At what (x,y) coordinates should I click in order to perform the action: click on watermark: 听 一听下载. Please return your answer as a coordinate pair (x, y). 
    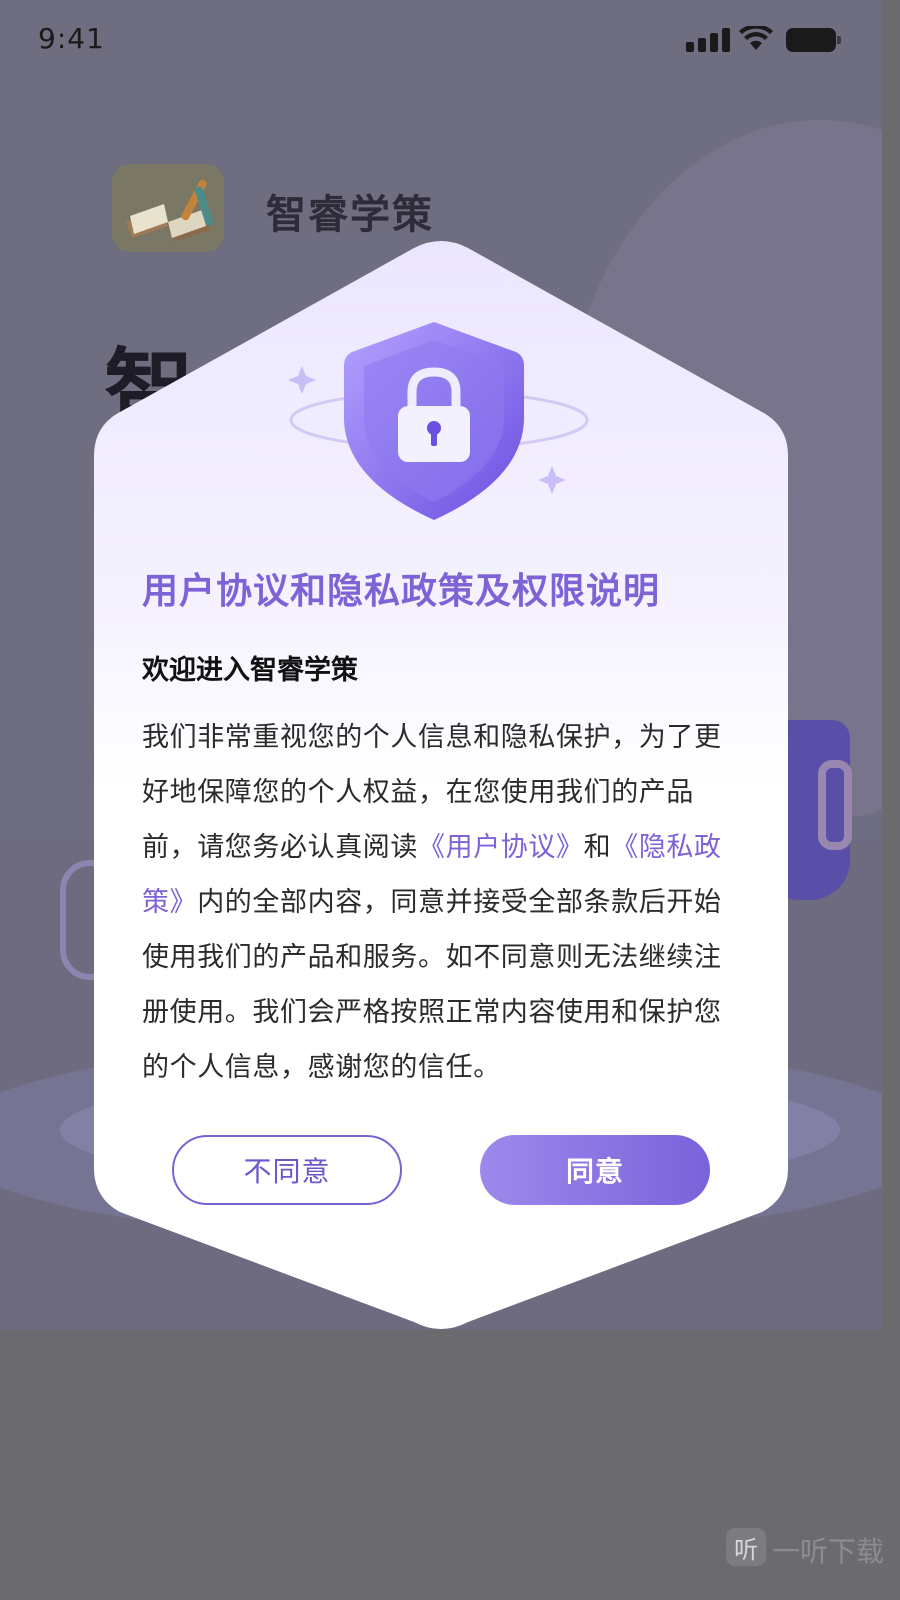
    Looking at the image, I should click on (805, 1547).